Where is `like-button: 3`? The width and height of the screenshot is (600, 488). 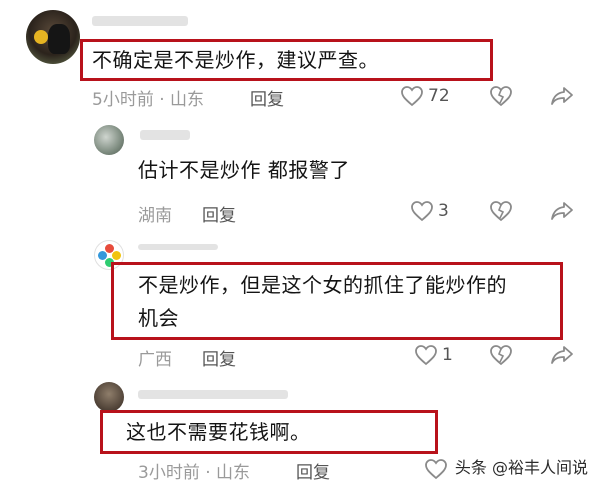
like-button: 3 is located at coordinates (429, 211).